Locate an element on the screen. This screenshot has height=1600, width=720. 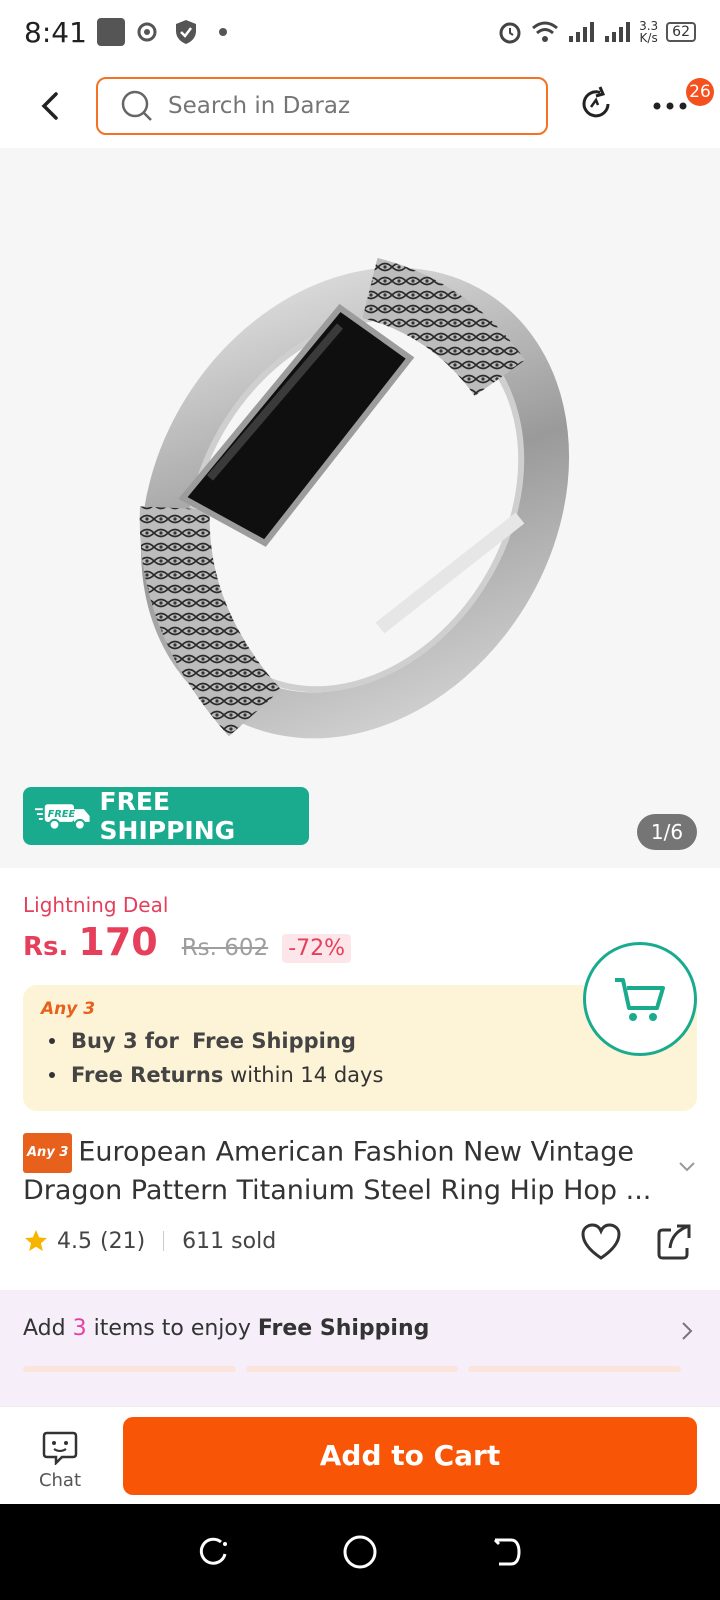
back-arrow-icon is located at coordinates (49, 106).